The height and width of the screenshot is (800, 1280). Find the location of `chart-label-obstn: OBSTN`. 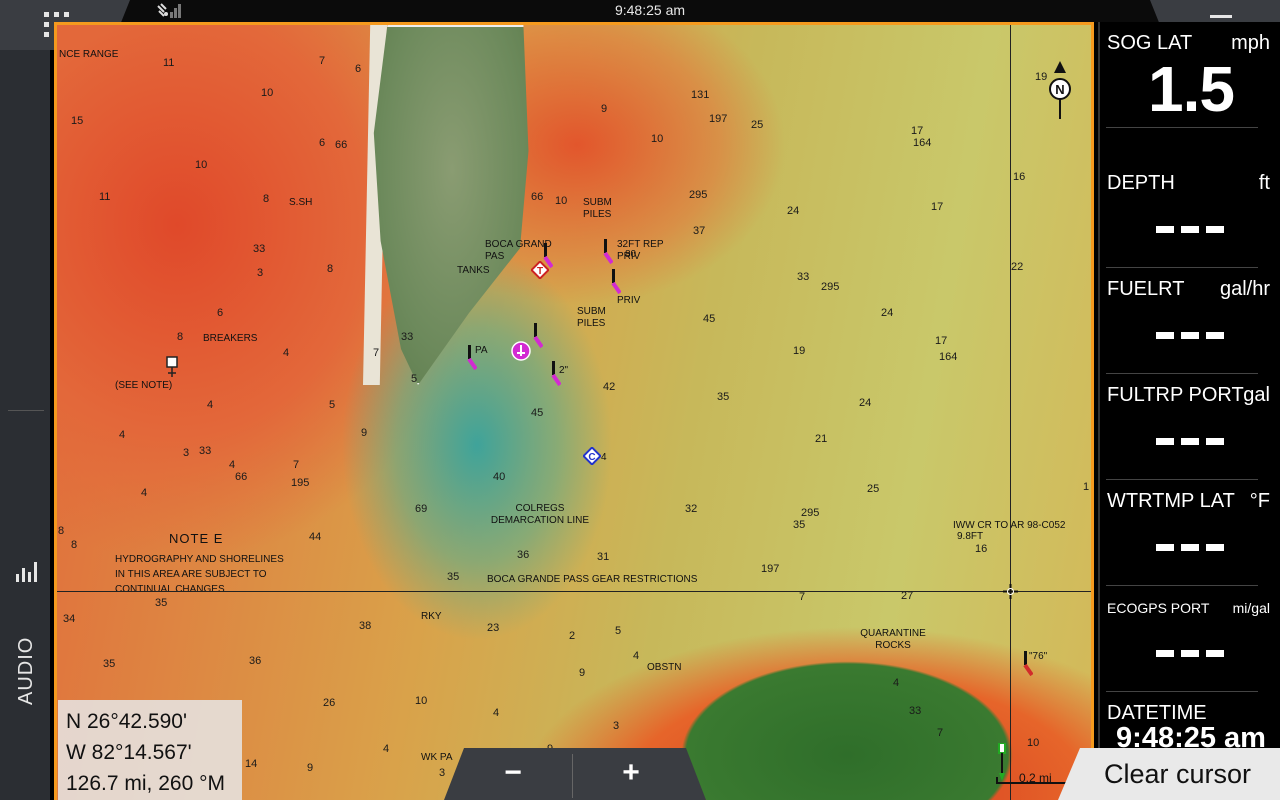

chart-label-obstn: OBSTN is located at coordinates (664, 667).